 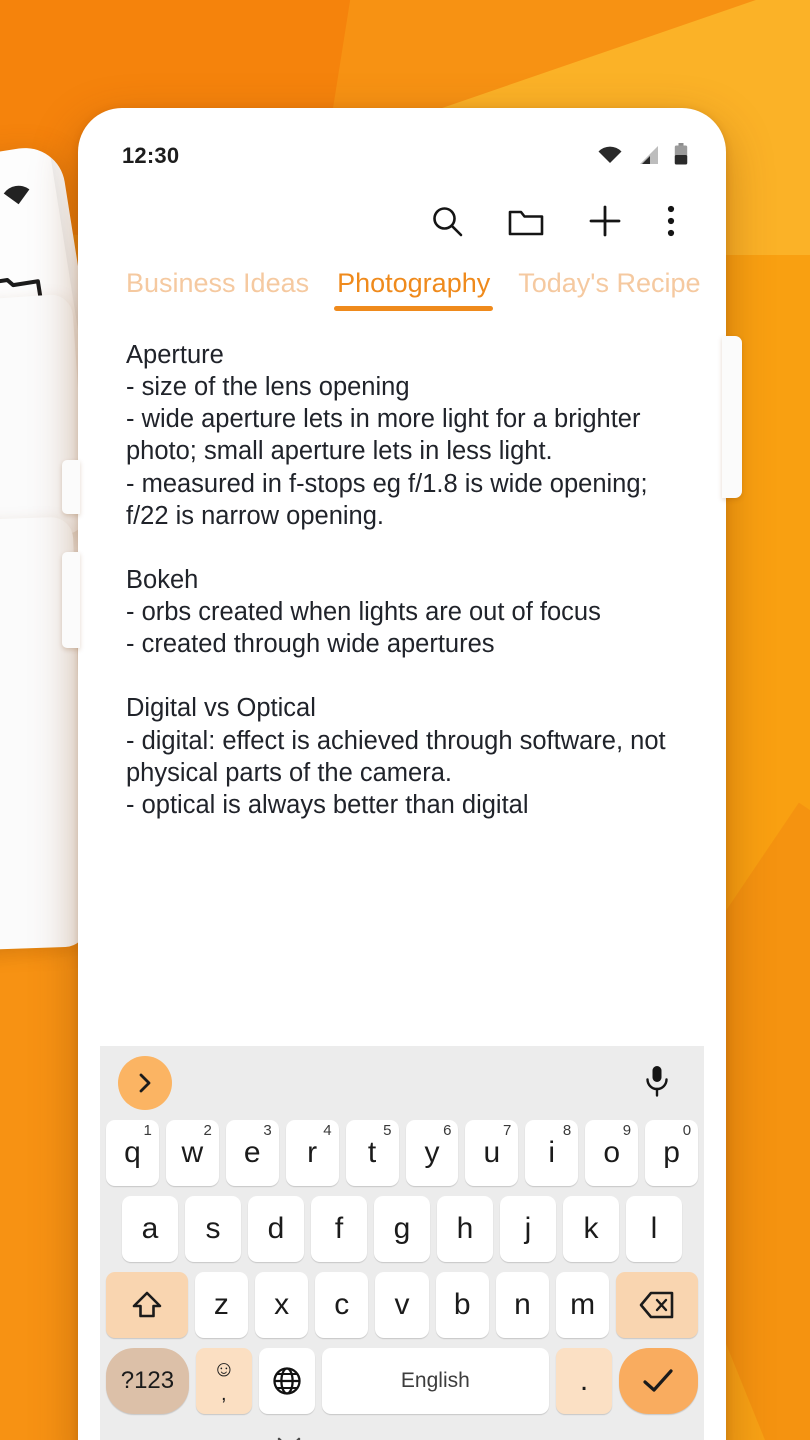 I want to click on chevron-right-icon, so click(x=145, y=1083).